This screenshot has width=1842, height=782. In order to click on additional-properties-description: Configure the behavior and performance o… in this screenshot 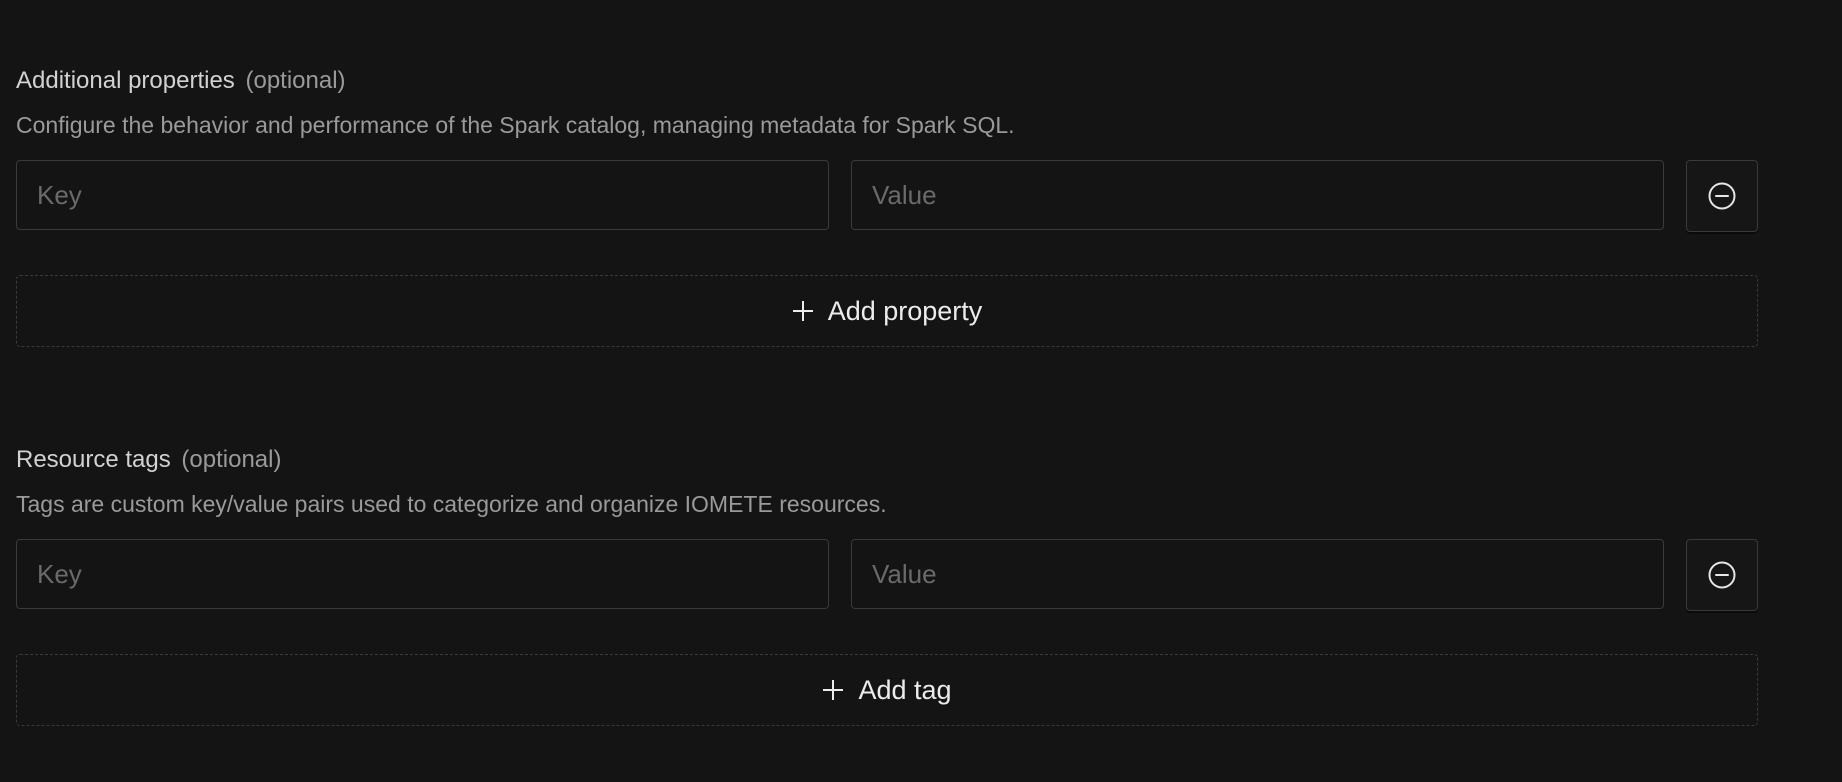, I will do `click(515, 125)`.